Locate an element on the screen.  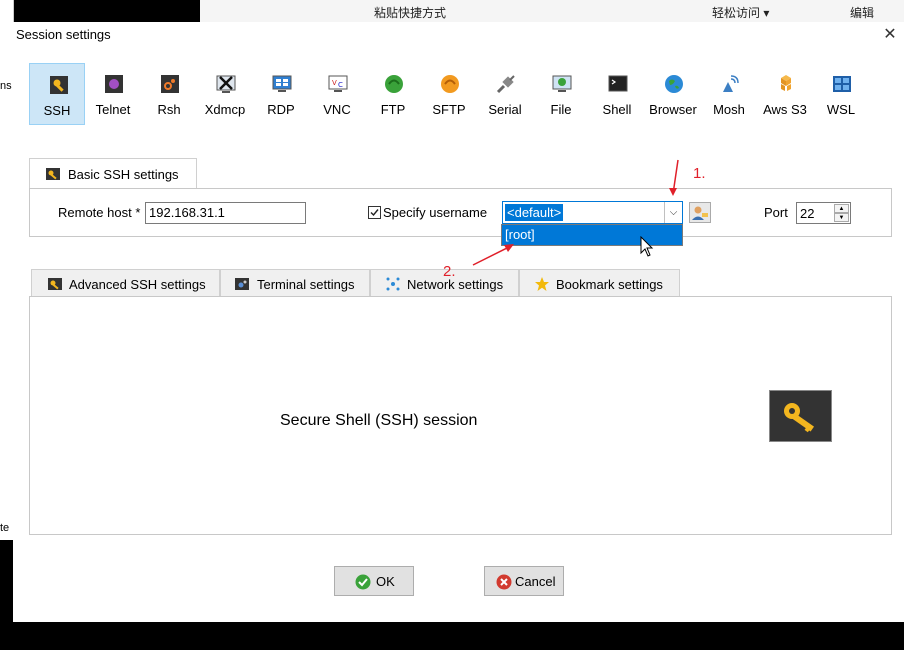
background-ribbon: 粘贴快捷方式 轻松访问 ▾ 编辑 is located at coordinates (552, 11).